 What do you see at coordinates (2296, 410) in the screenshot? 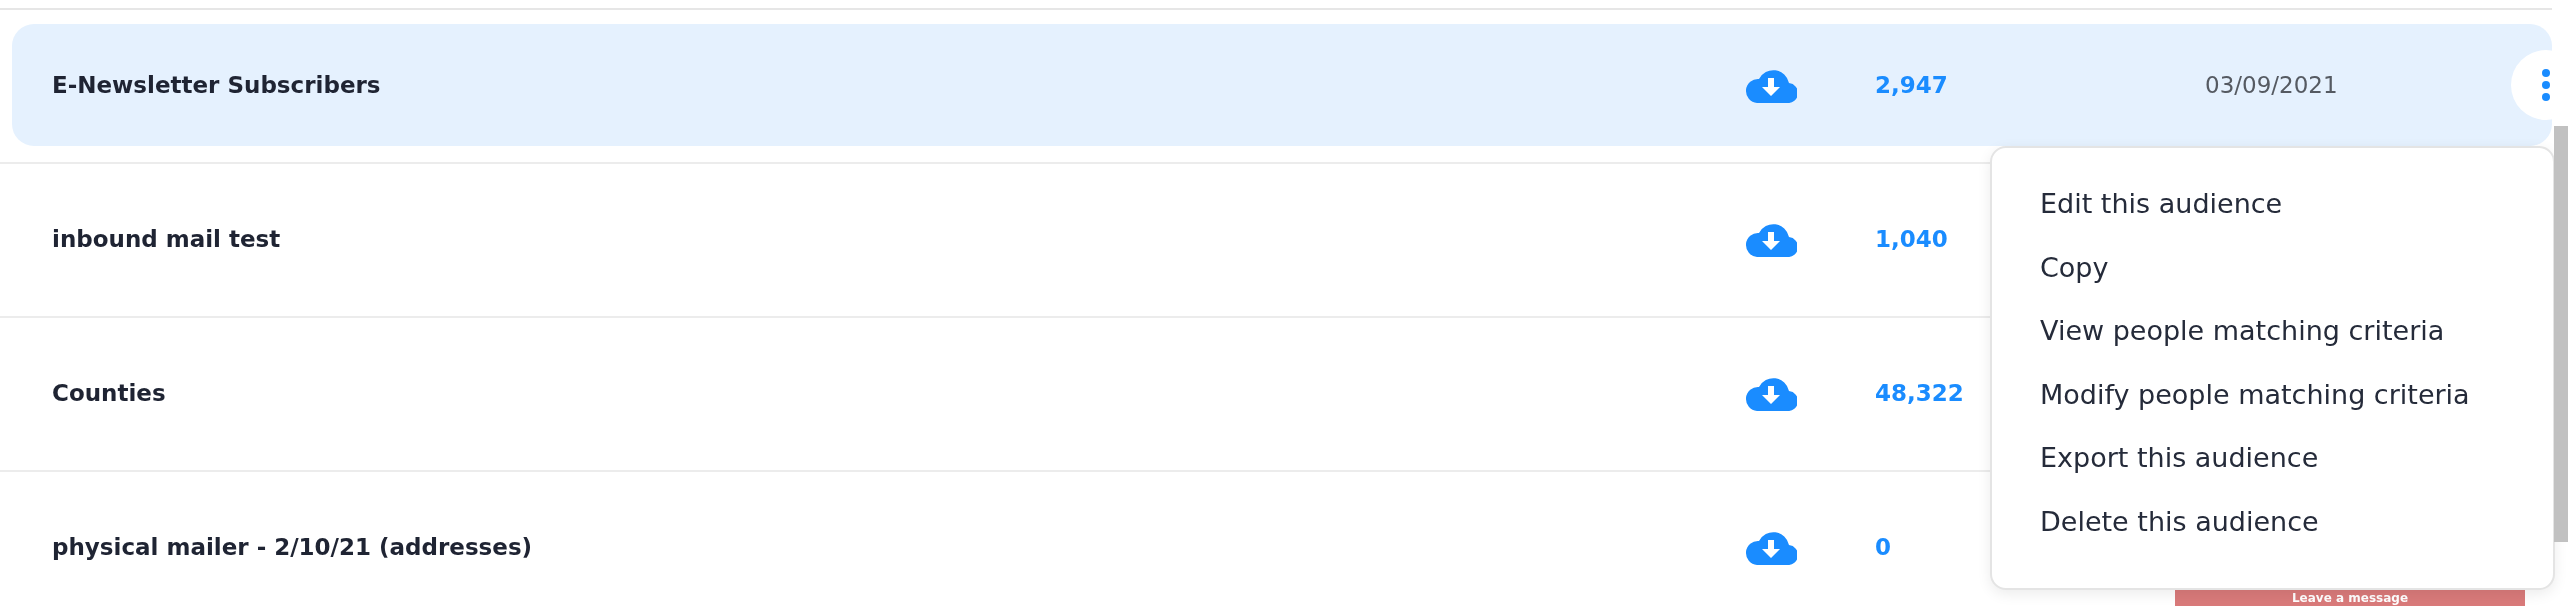
I see `menu-item: Modify people matching criteria` at bounding box center [2296, 410].